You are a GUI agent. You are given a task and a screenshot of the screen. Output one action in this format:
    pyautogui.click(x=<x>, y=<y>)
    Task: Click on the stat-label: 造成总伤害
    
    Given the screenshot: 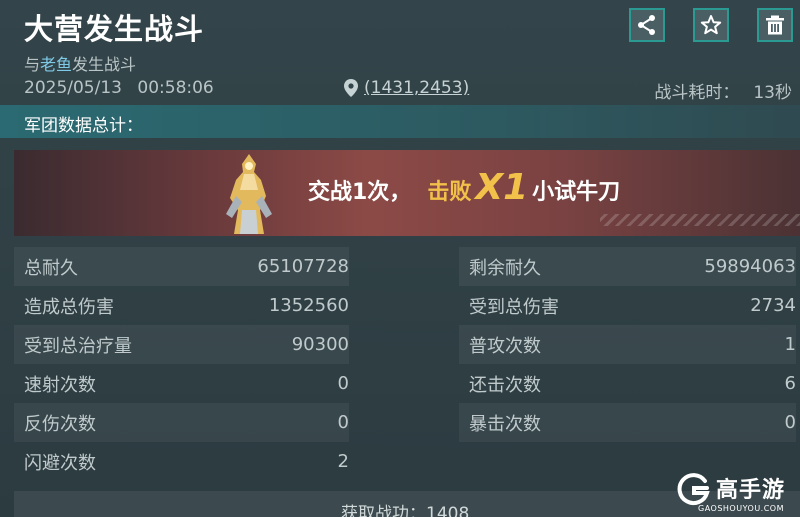 What is the action you would take?
    pyautogui.click(x=69, y=307)
    